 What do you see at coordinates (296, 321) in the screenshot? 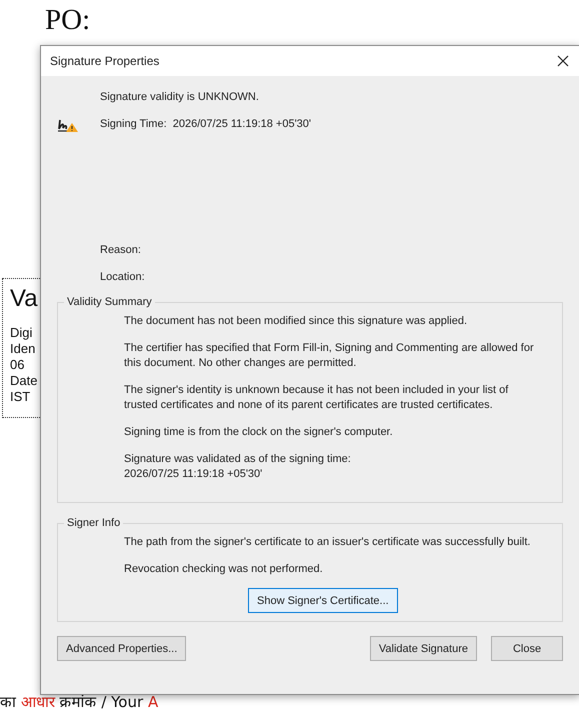
I see `info-text: The document has not been modified since this signature was applied.` at bounding box center [296, 321].